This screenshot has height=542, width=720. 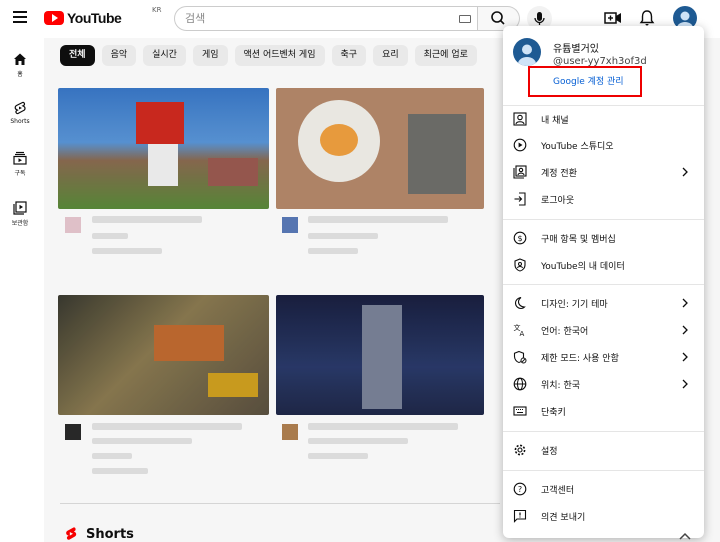 What do you see at coordinates (613, 18) in the screenshot?
I see `create-button` at bounding box center [613, 18].